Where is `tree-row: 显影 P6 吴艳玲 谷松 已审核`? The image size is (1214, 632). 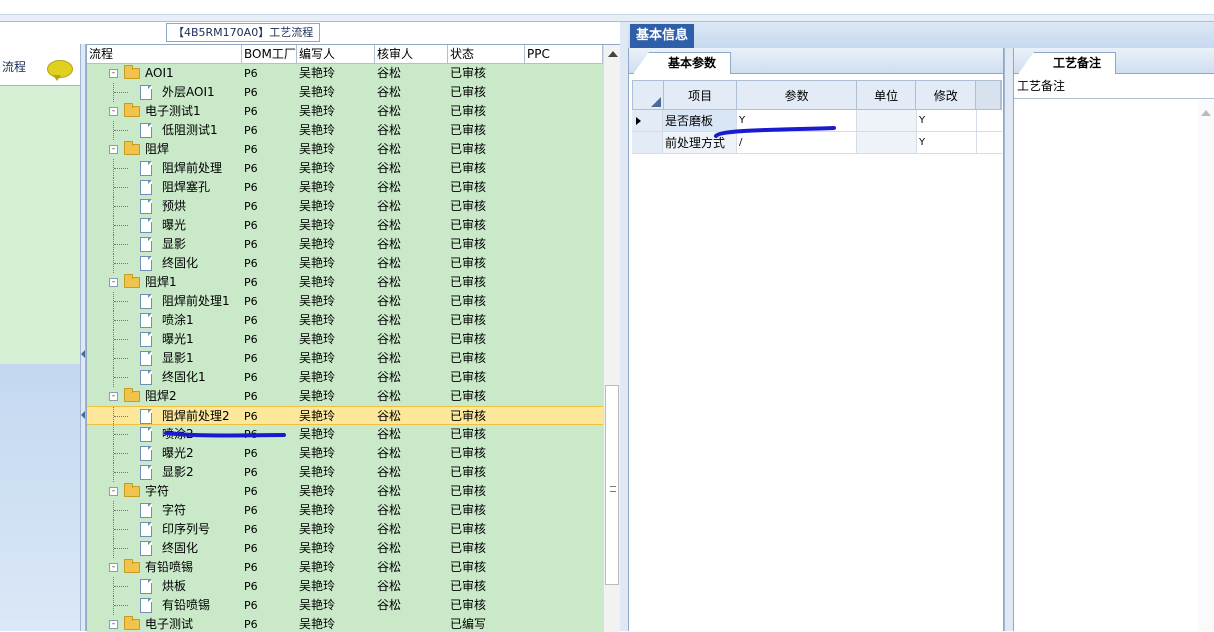 tree-row: 显影 P6 吴艳玲 谷松 已审核 is located at coordinates (345, 244).